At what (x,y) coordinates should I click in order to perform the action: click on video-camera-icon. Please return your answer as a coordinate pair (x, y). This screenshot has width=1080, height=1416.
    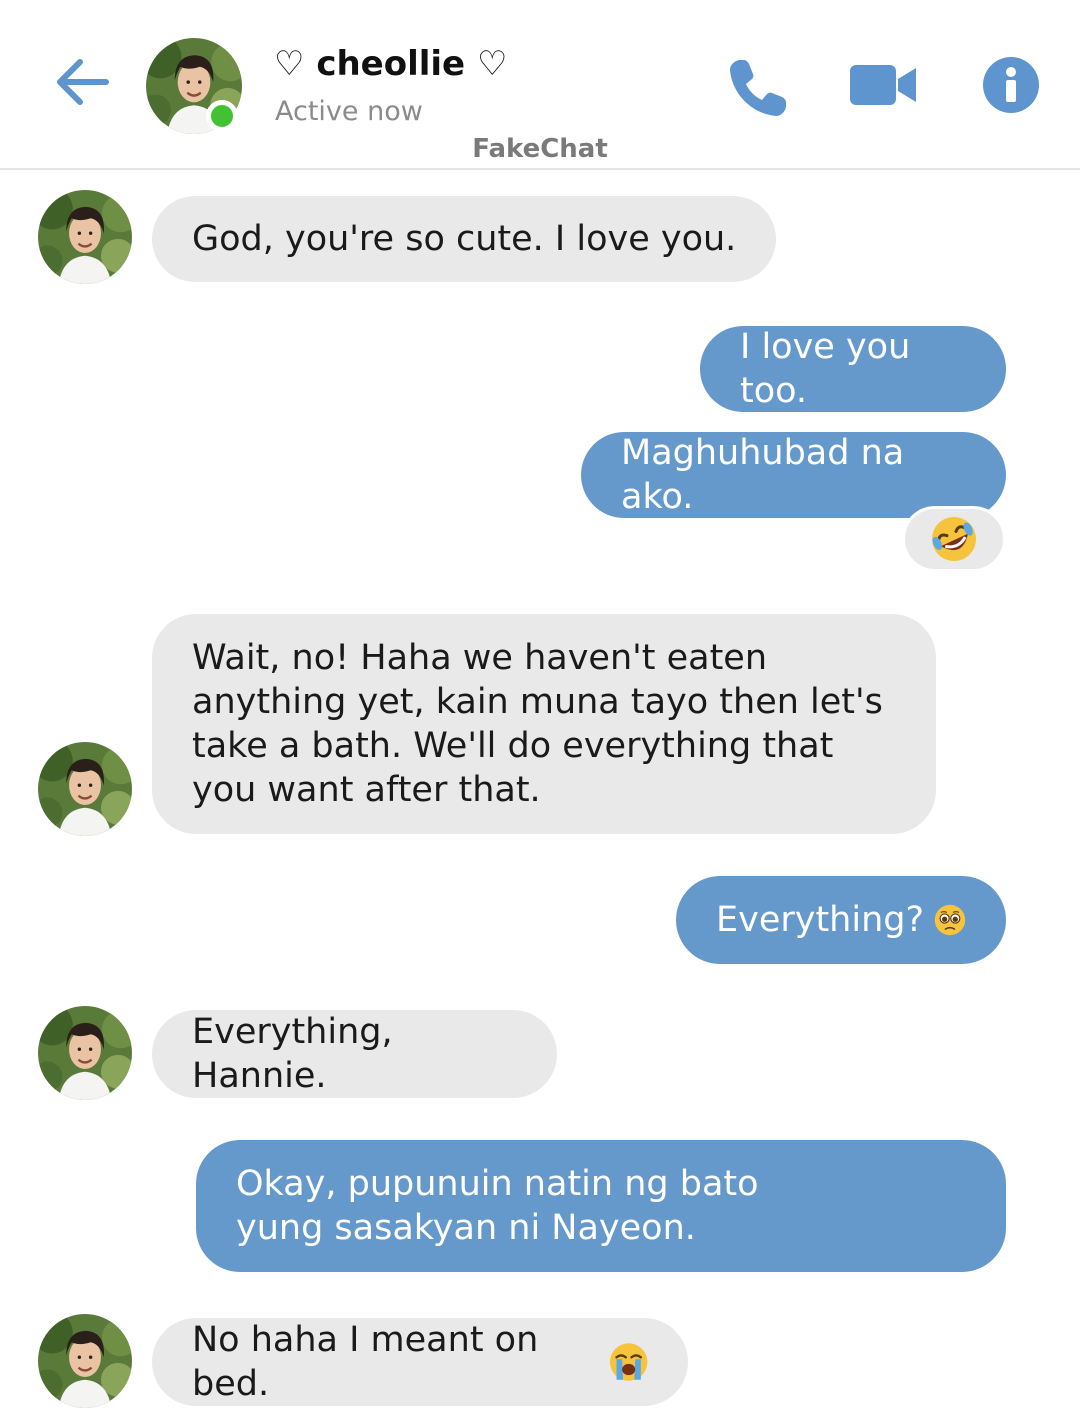
    Looking at the image, I should click on (883, 85).